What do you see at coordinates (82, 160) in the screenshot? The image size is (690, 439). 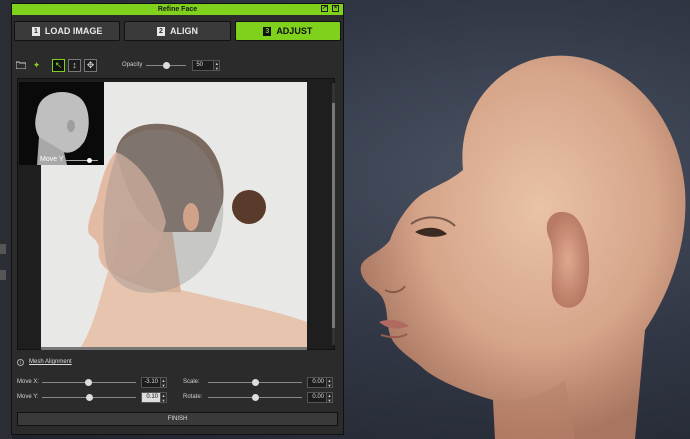 I see `move-y-guide-line` at bounding box center [82, 160].